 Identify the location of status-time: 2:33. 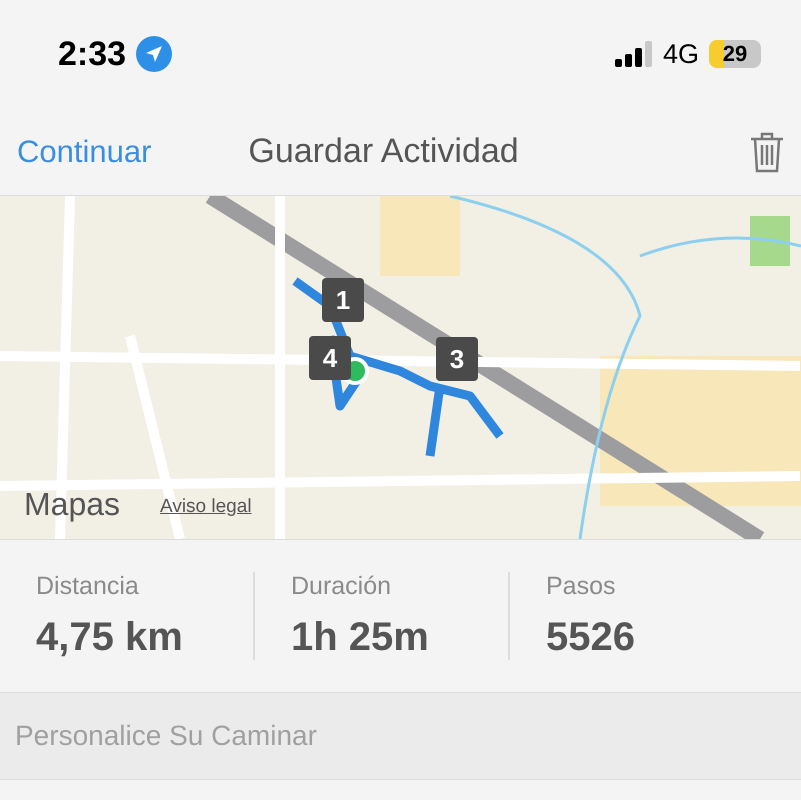
(92, 54).